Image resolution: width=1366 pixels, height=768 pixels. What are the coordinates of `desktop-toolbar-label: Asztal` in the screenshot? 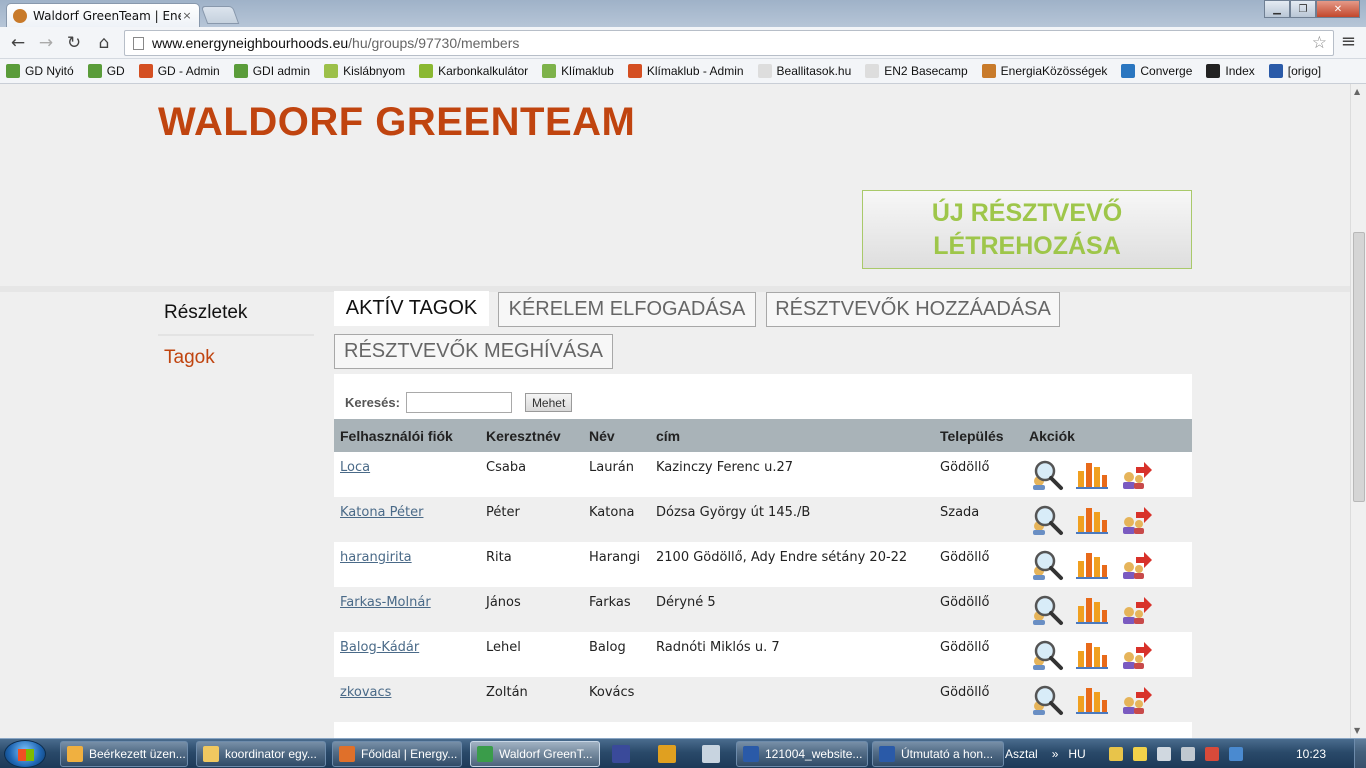 It's located at (1021, 754).